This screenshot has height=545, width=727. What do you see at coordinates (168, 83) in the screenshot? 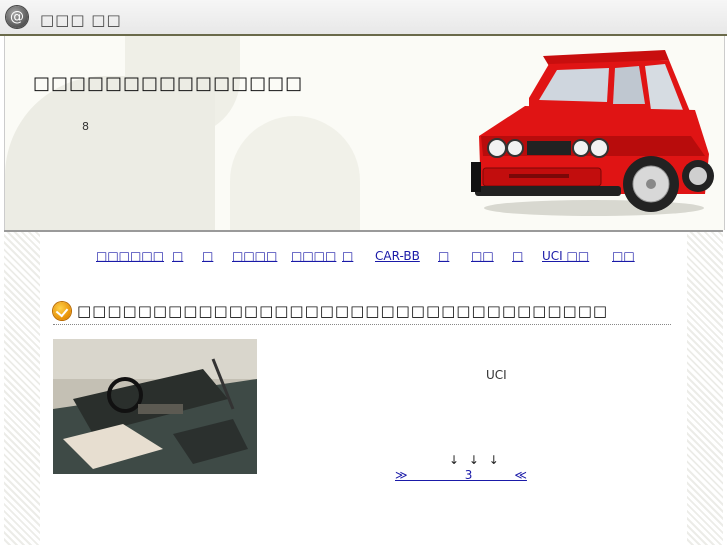
I see `banner-headline: □□□□□□□□□□□□□□□` at bounding box center [168, 83].